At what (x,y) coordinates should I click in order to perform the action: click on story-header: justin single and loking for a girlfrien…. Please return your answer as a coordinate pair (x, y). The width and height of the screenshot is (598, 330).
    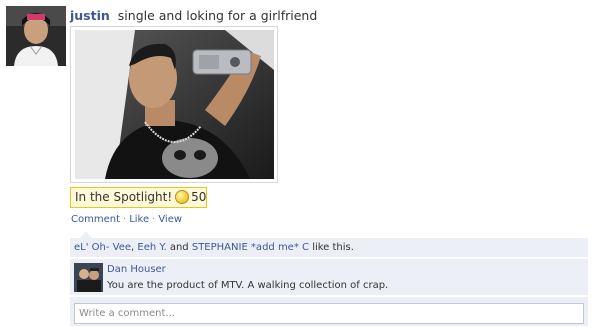
    Looking at the image, I should click on (193, 16).